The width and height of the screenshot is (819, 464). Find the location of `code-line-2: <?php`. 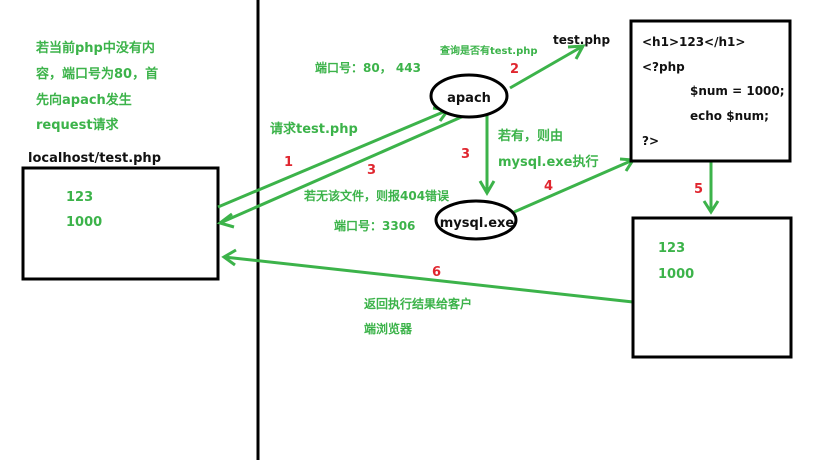

code-line-2: <?php is located at coordinates (663, 67).